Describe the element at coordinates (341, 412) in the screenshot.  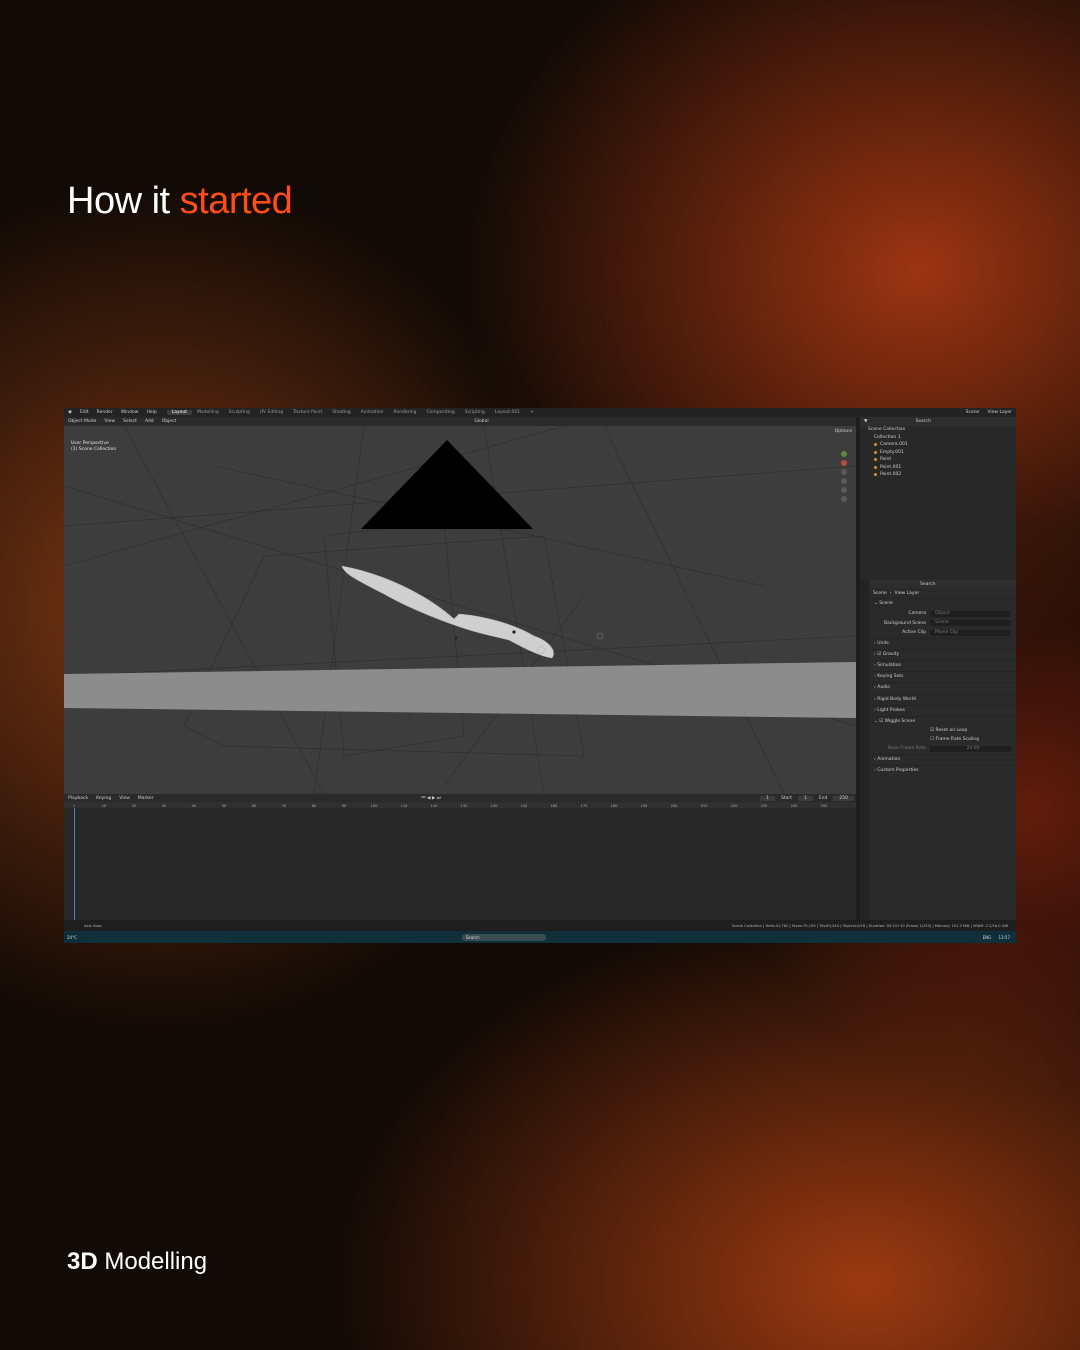
I see `tab-shading: Shading` at that location.